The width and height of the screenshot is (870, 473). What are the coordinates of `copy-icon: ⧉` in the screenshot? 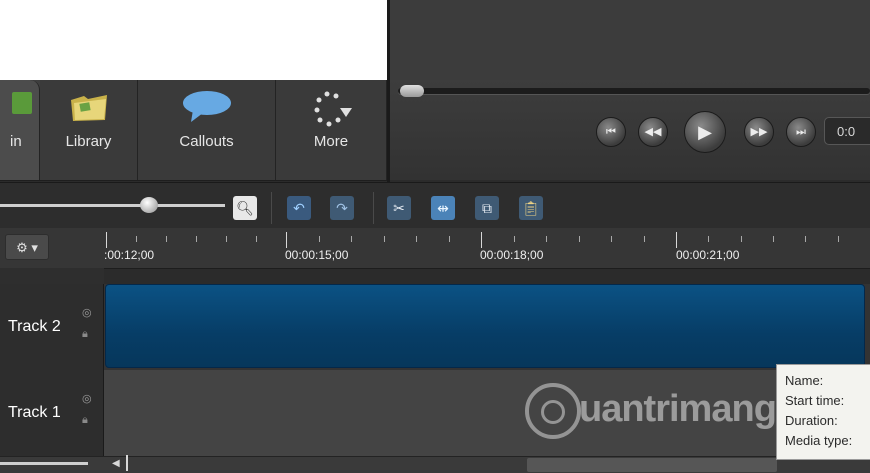 It's located at (487, 207).